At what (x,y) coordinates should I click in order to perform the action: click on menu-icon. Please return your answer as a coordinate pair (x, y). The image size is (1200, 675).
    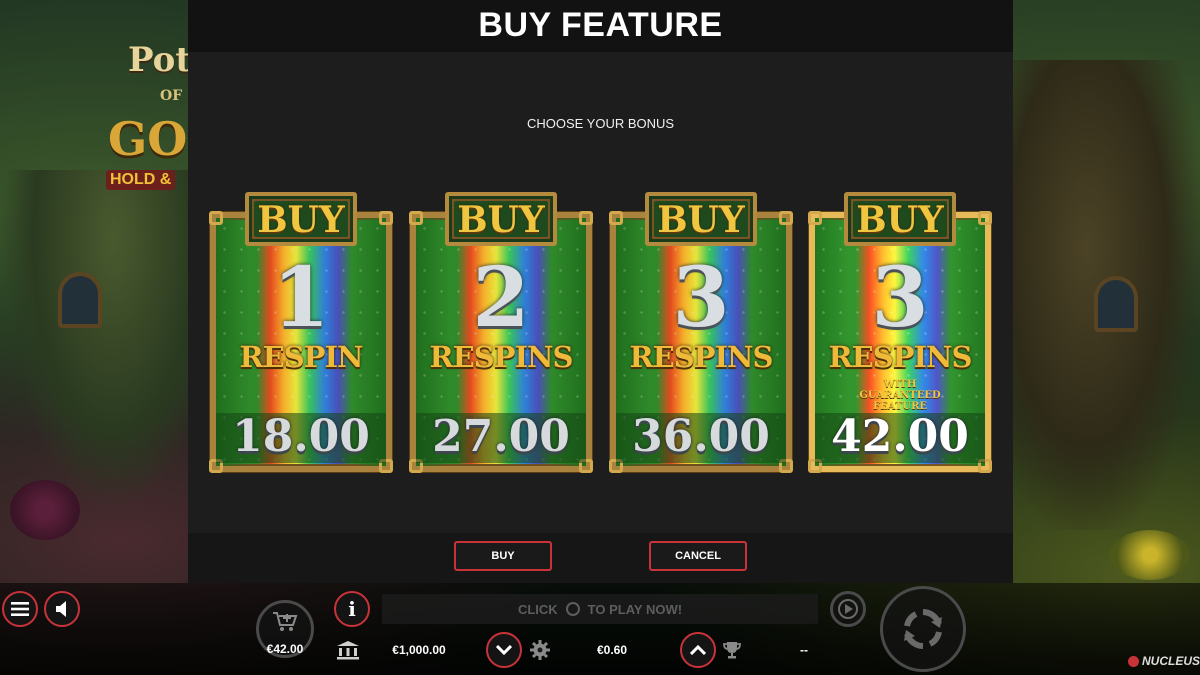
    Looking at the image, I should click on (20, 609).